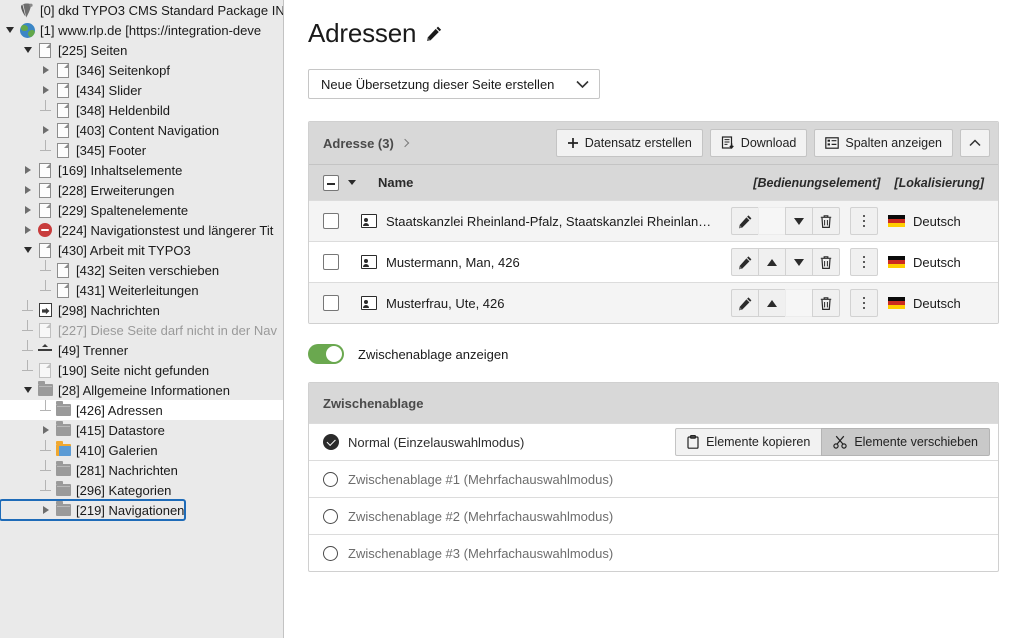  What do you see at coordinates (141, 130) in the screenshot?
I see `tree-item-403: [403] Content Navigation` at bounding box center [141, 130].